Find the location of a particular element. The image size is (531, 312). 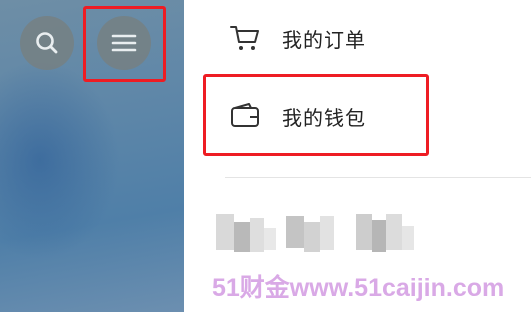

wallet-highlight is located at coordinates (316, 115).